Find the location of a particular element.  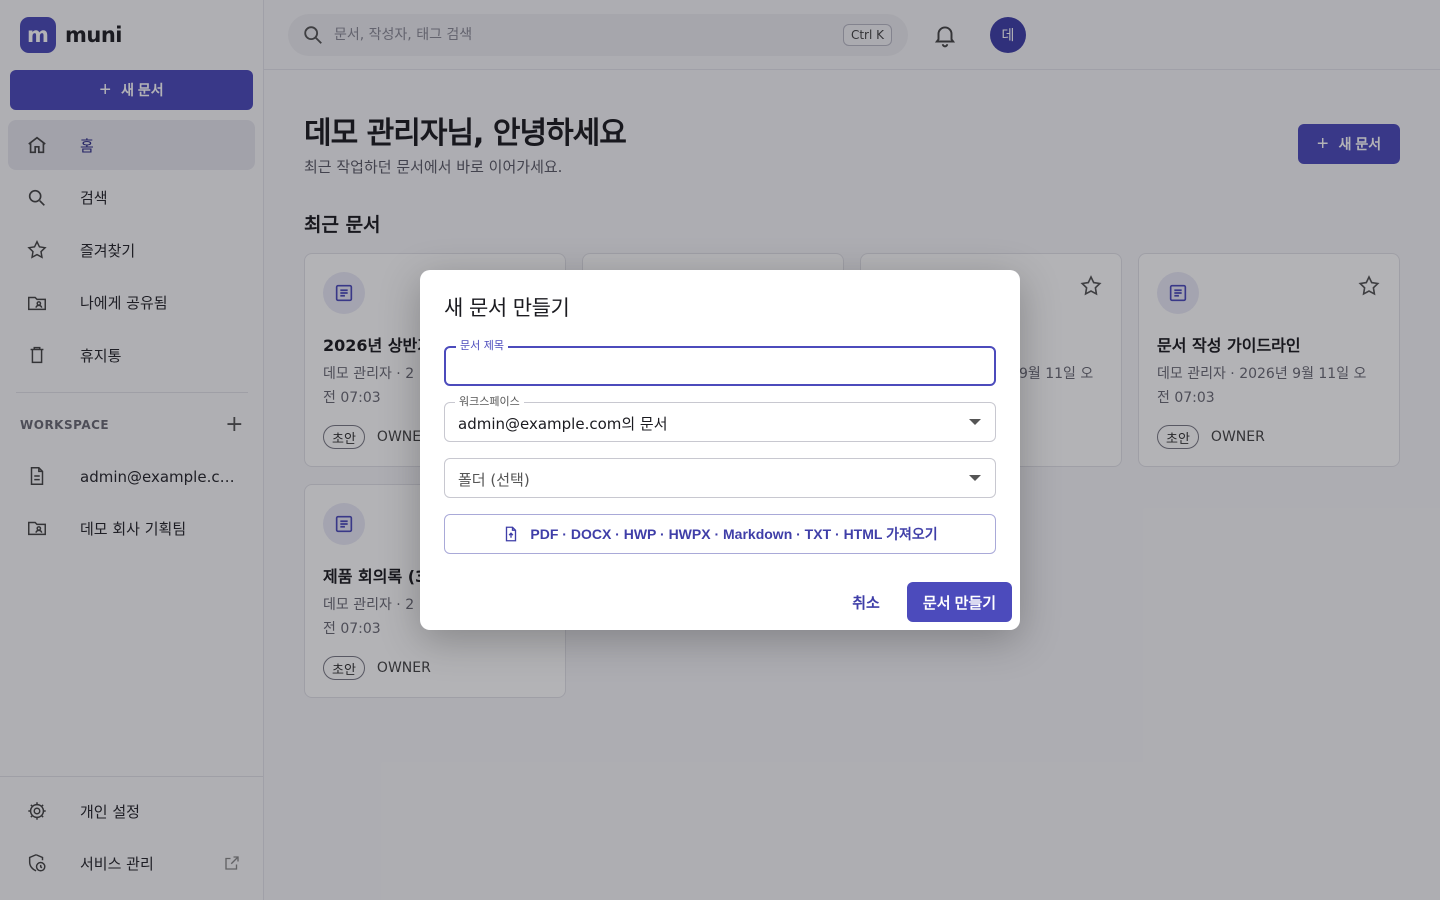

folder-select: 폴더 (선택) is located at coordinates (720, 478).